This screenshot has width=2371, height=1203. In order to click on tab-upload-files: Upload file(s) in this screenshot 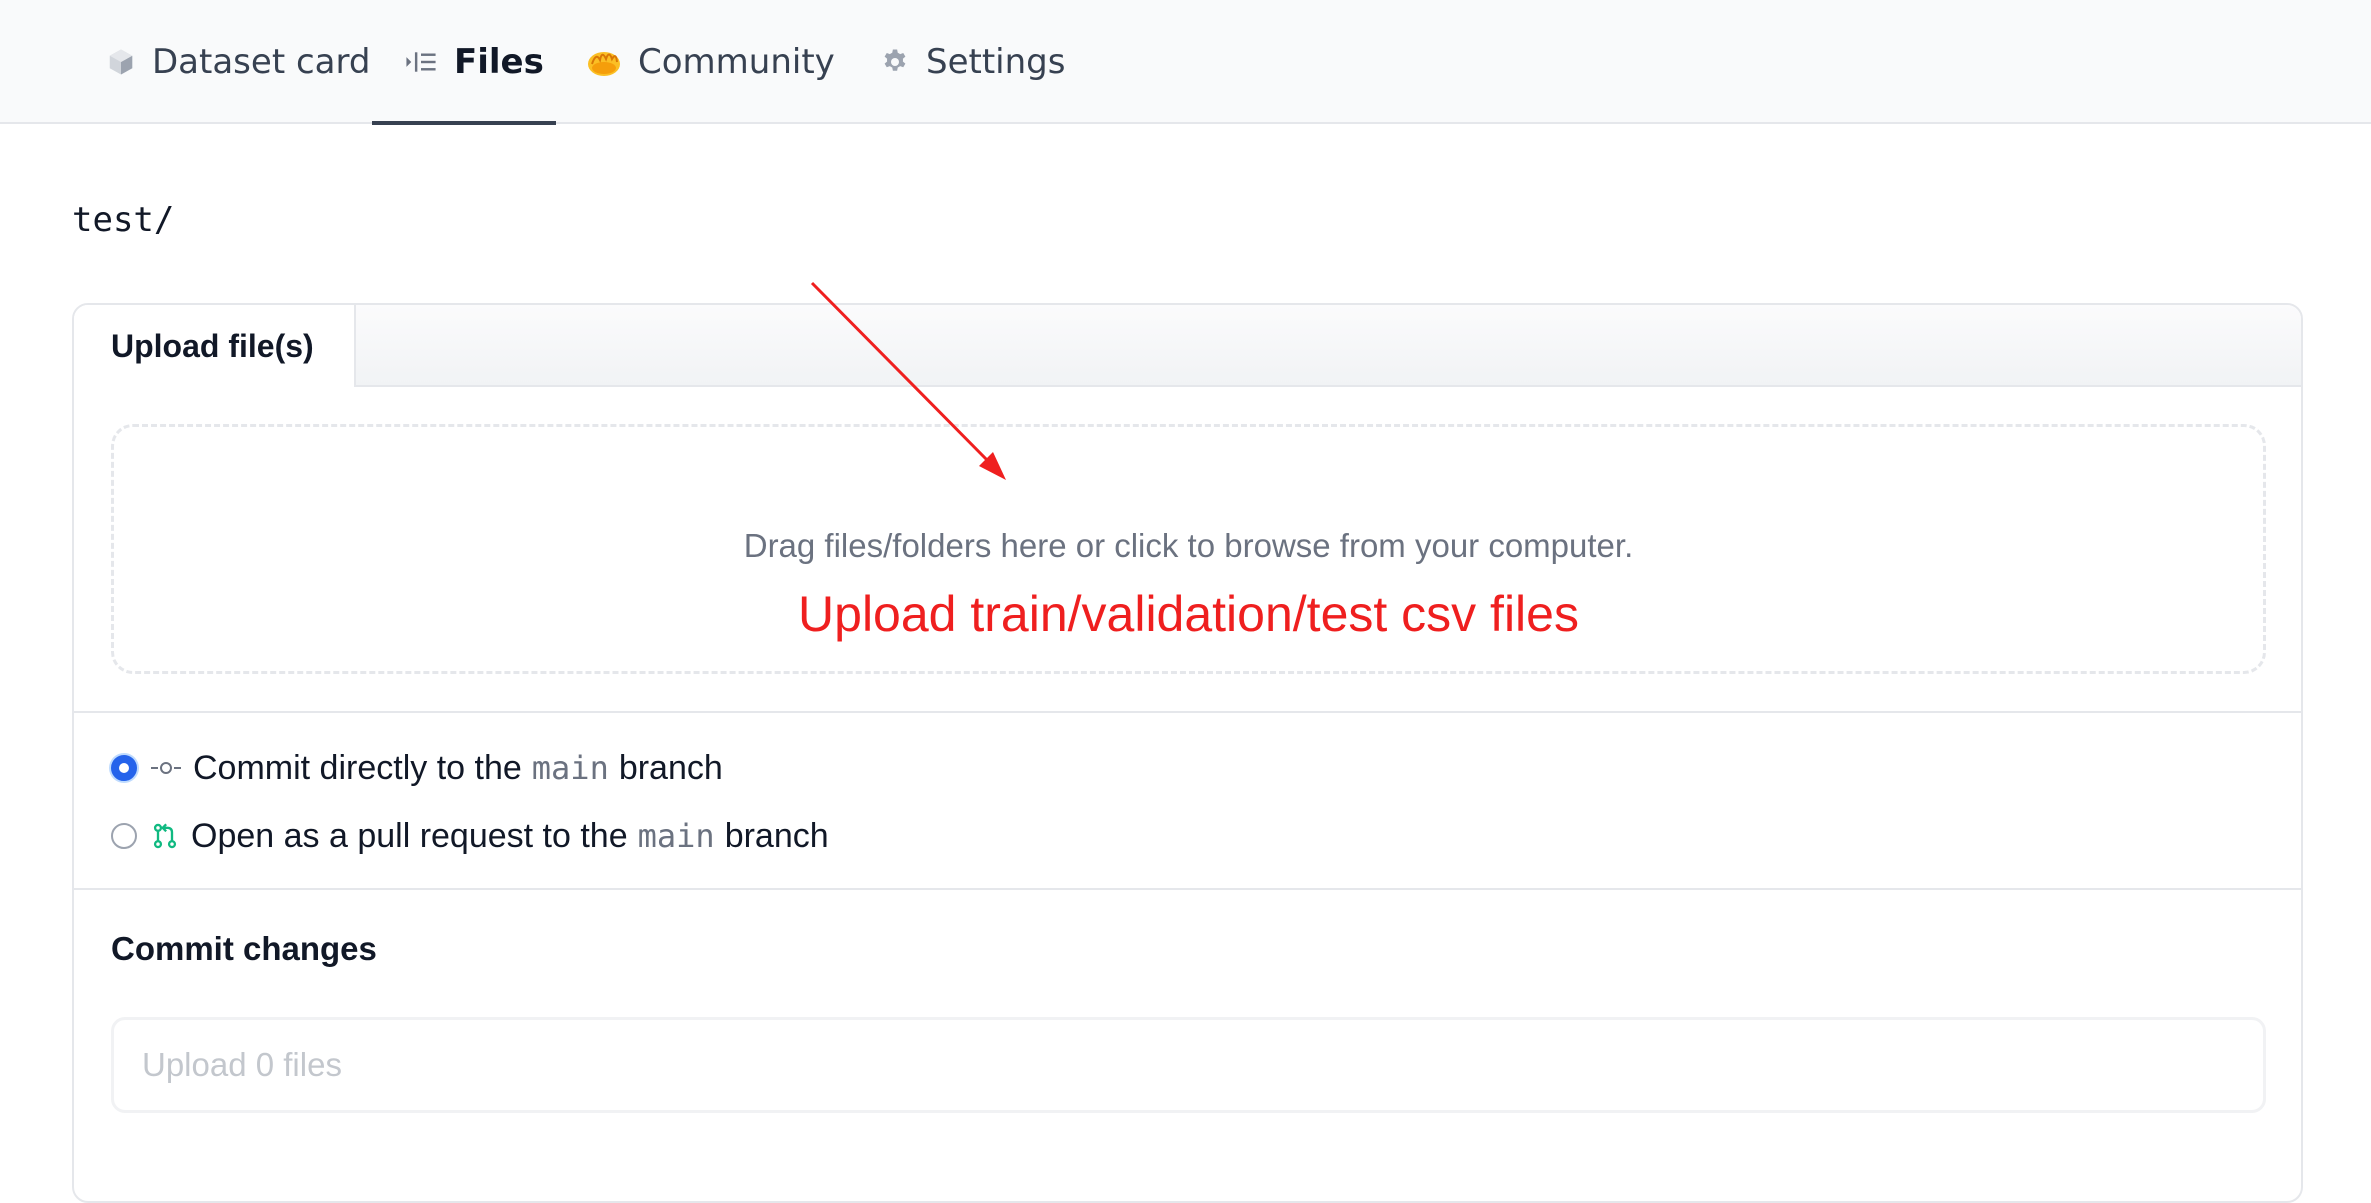, I will do `click(215, 346)`.